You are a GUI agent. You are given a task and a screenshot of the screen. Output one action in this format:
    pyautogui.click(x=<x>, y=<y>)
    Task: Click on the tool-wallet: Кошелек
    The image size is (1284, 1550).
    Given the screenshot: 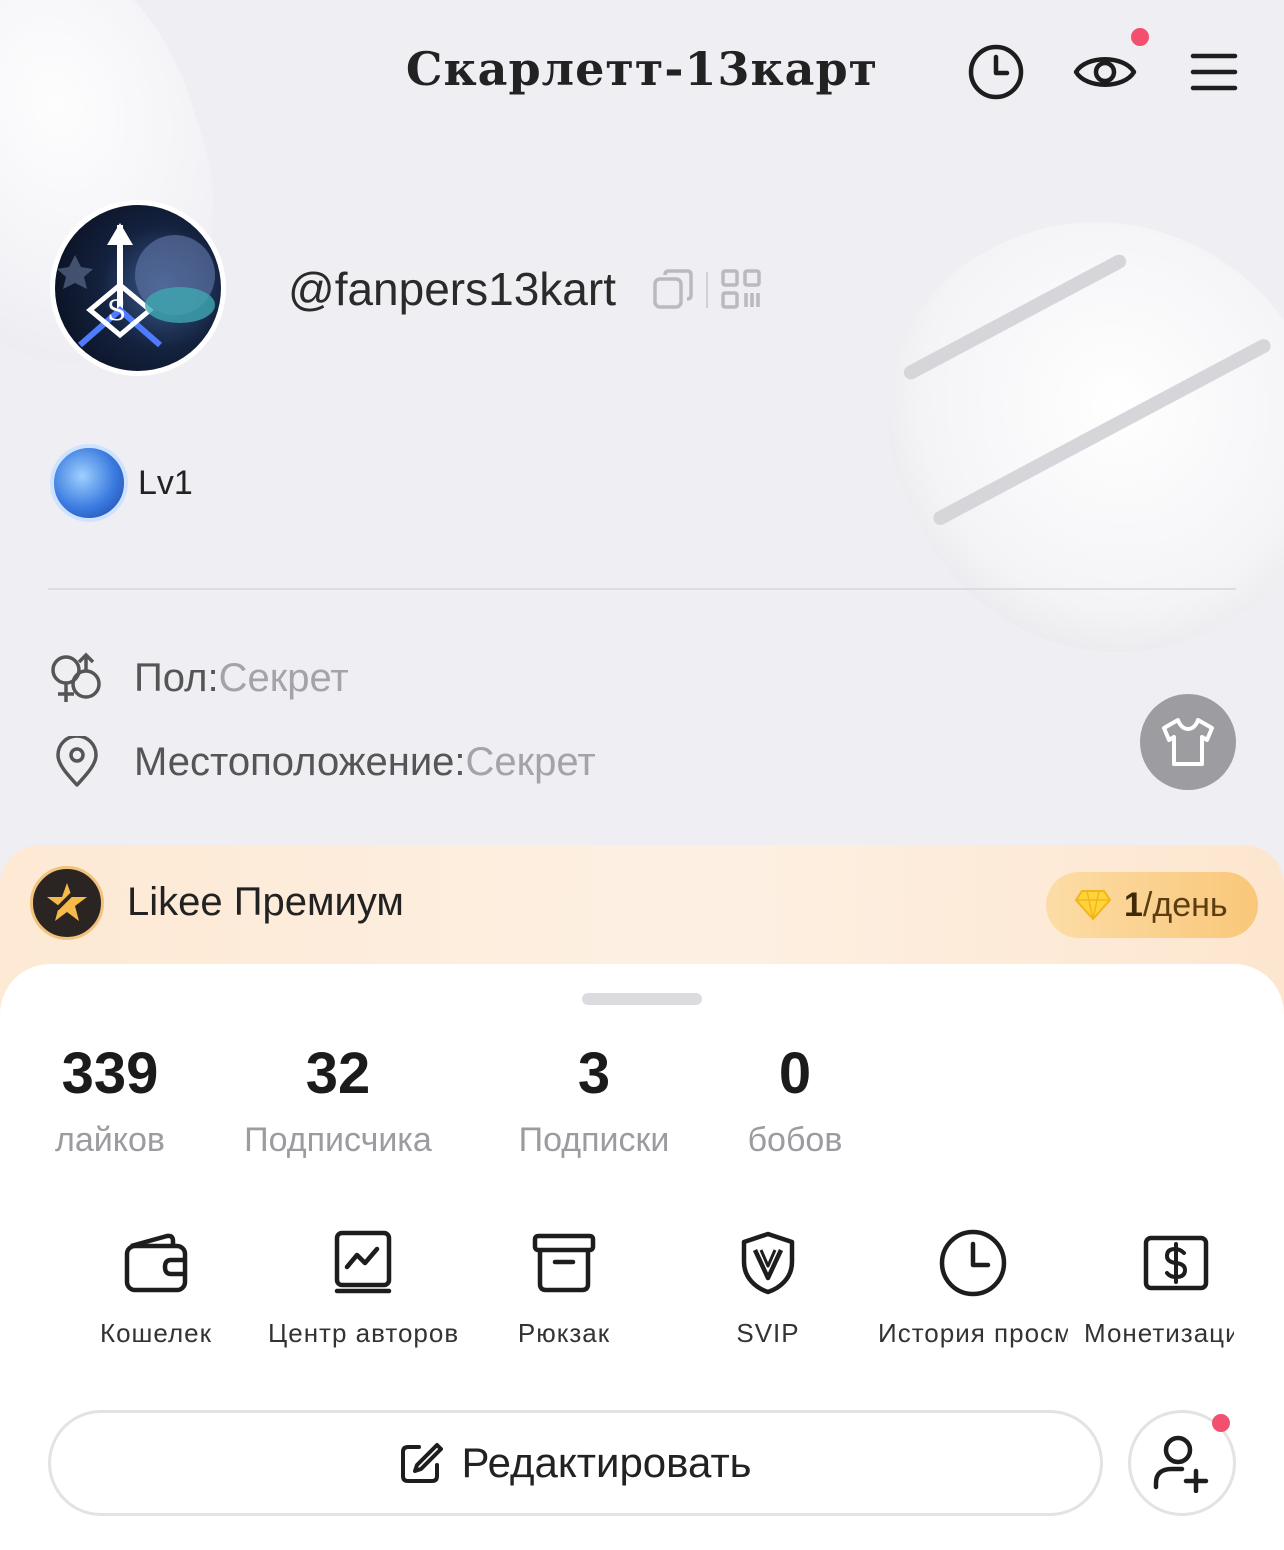 What is the action you would take?
    pyautogui.click(x=156, y=1288)
    